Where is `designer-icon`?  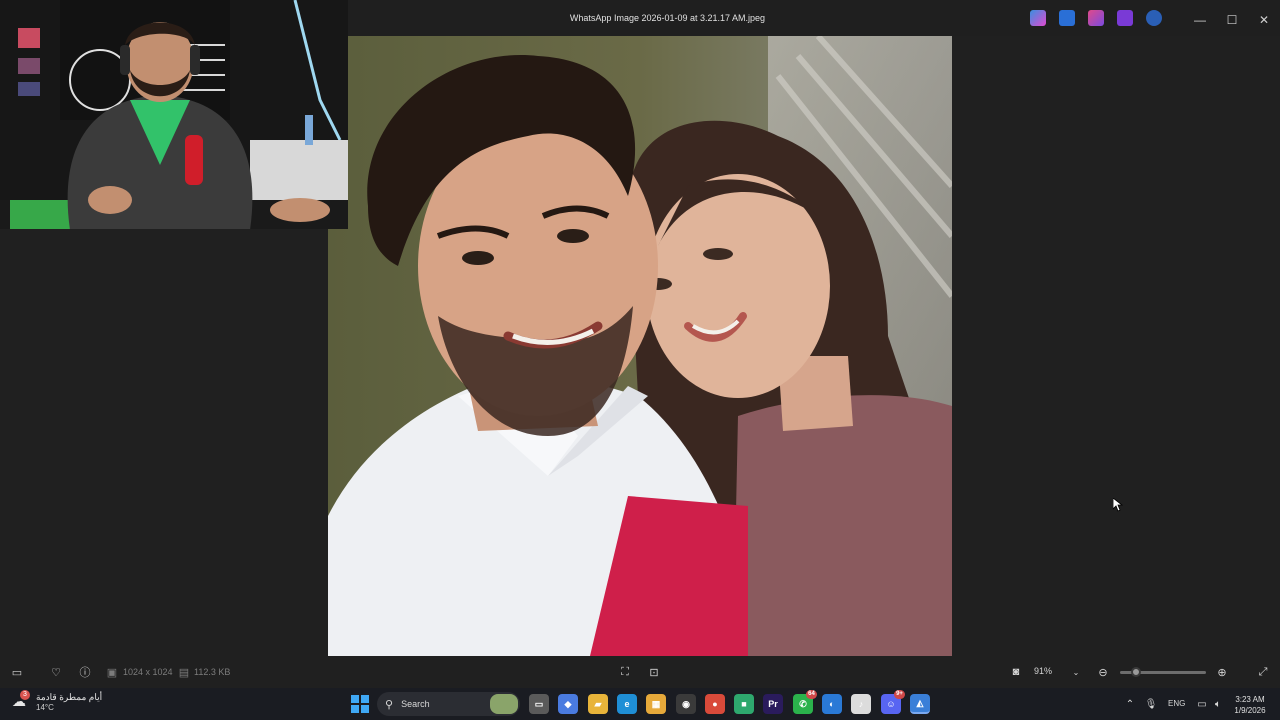 designer-icon is located at coordinates (1096, 18).